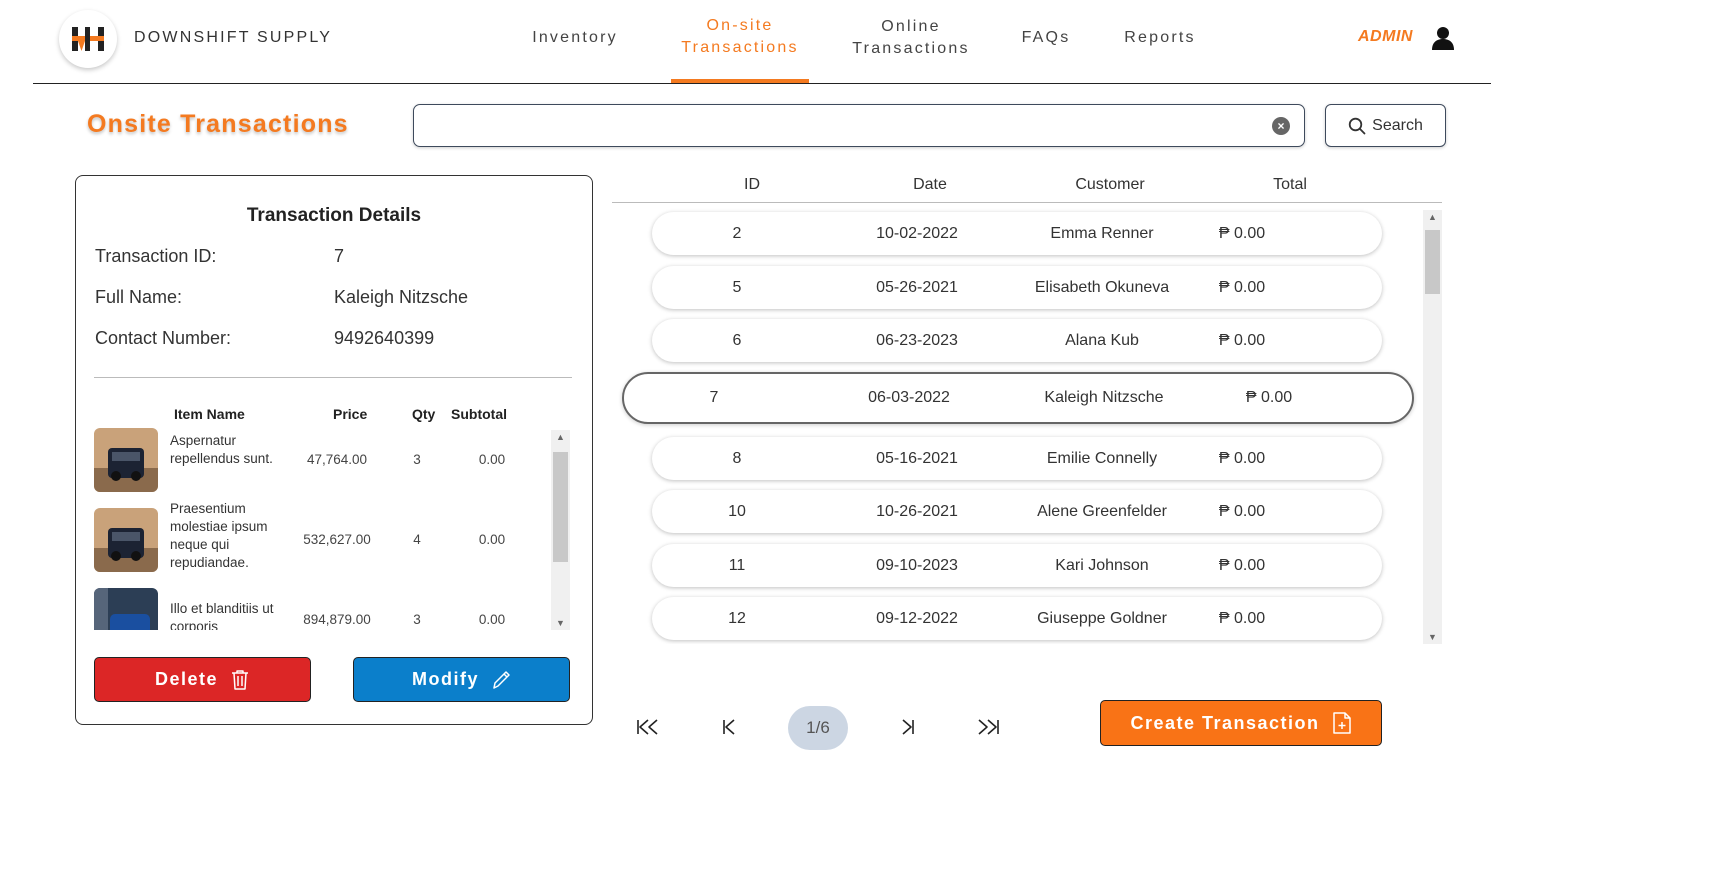 The width and height of the screenshot is (1712, 878). I want to click on col-header-id: ID, so click(752, 185).